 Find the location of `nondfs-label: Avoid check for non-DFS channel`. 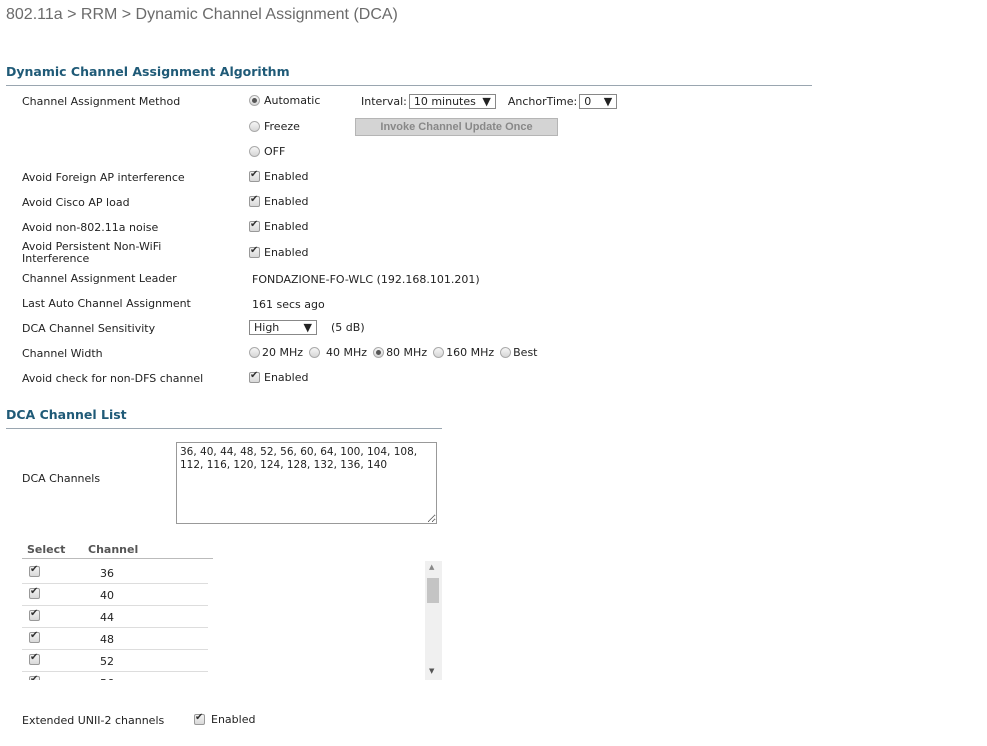

nondfs-label: Avoid check for non-DFS channel is located at coordinates (113, 378).